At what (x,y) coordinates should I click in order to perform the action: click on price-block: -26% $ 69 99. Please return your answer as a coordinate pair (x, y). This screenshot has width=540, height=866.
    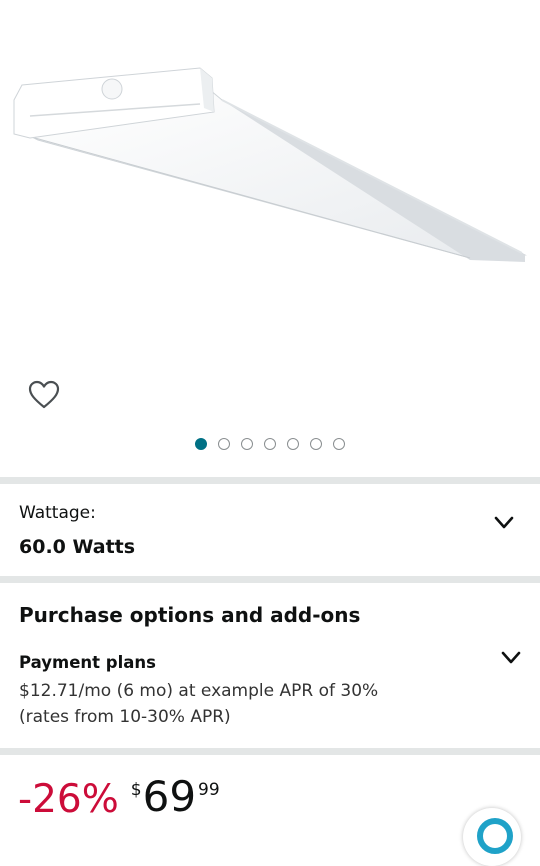
    Looking at the image, I should click on (119, 797).